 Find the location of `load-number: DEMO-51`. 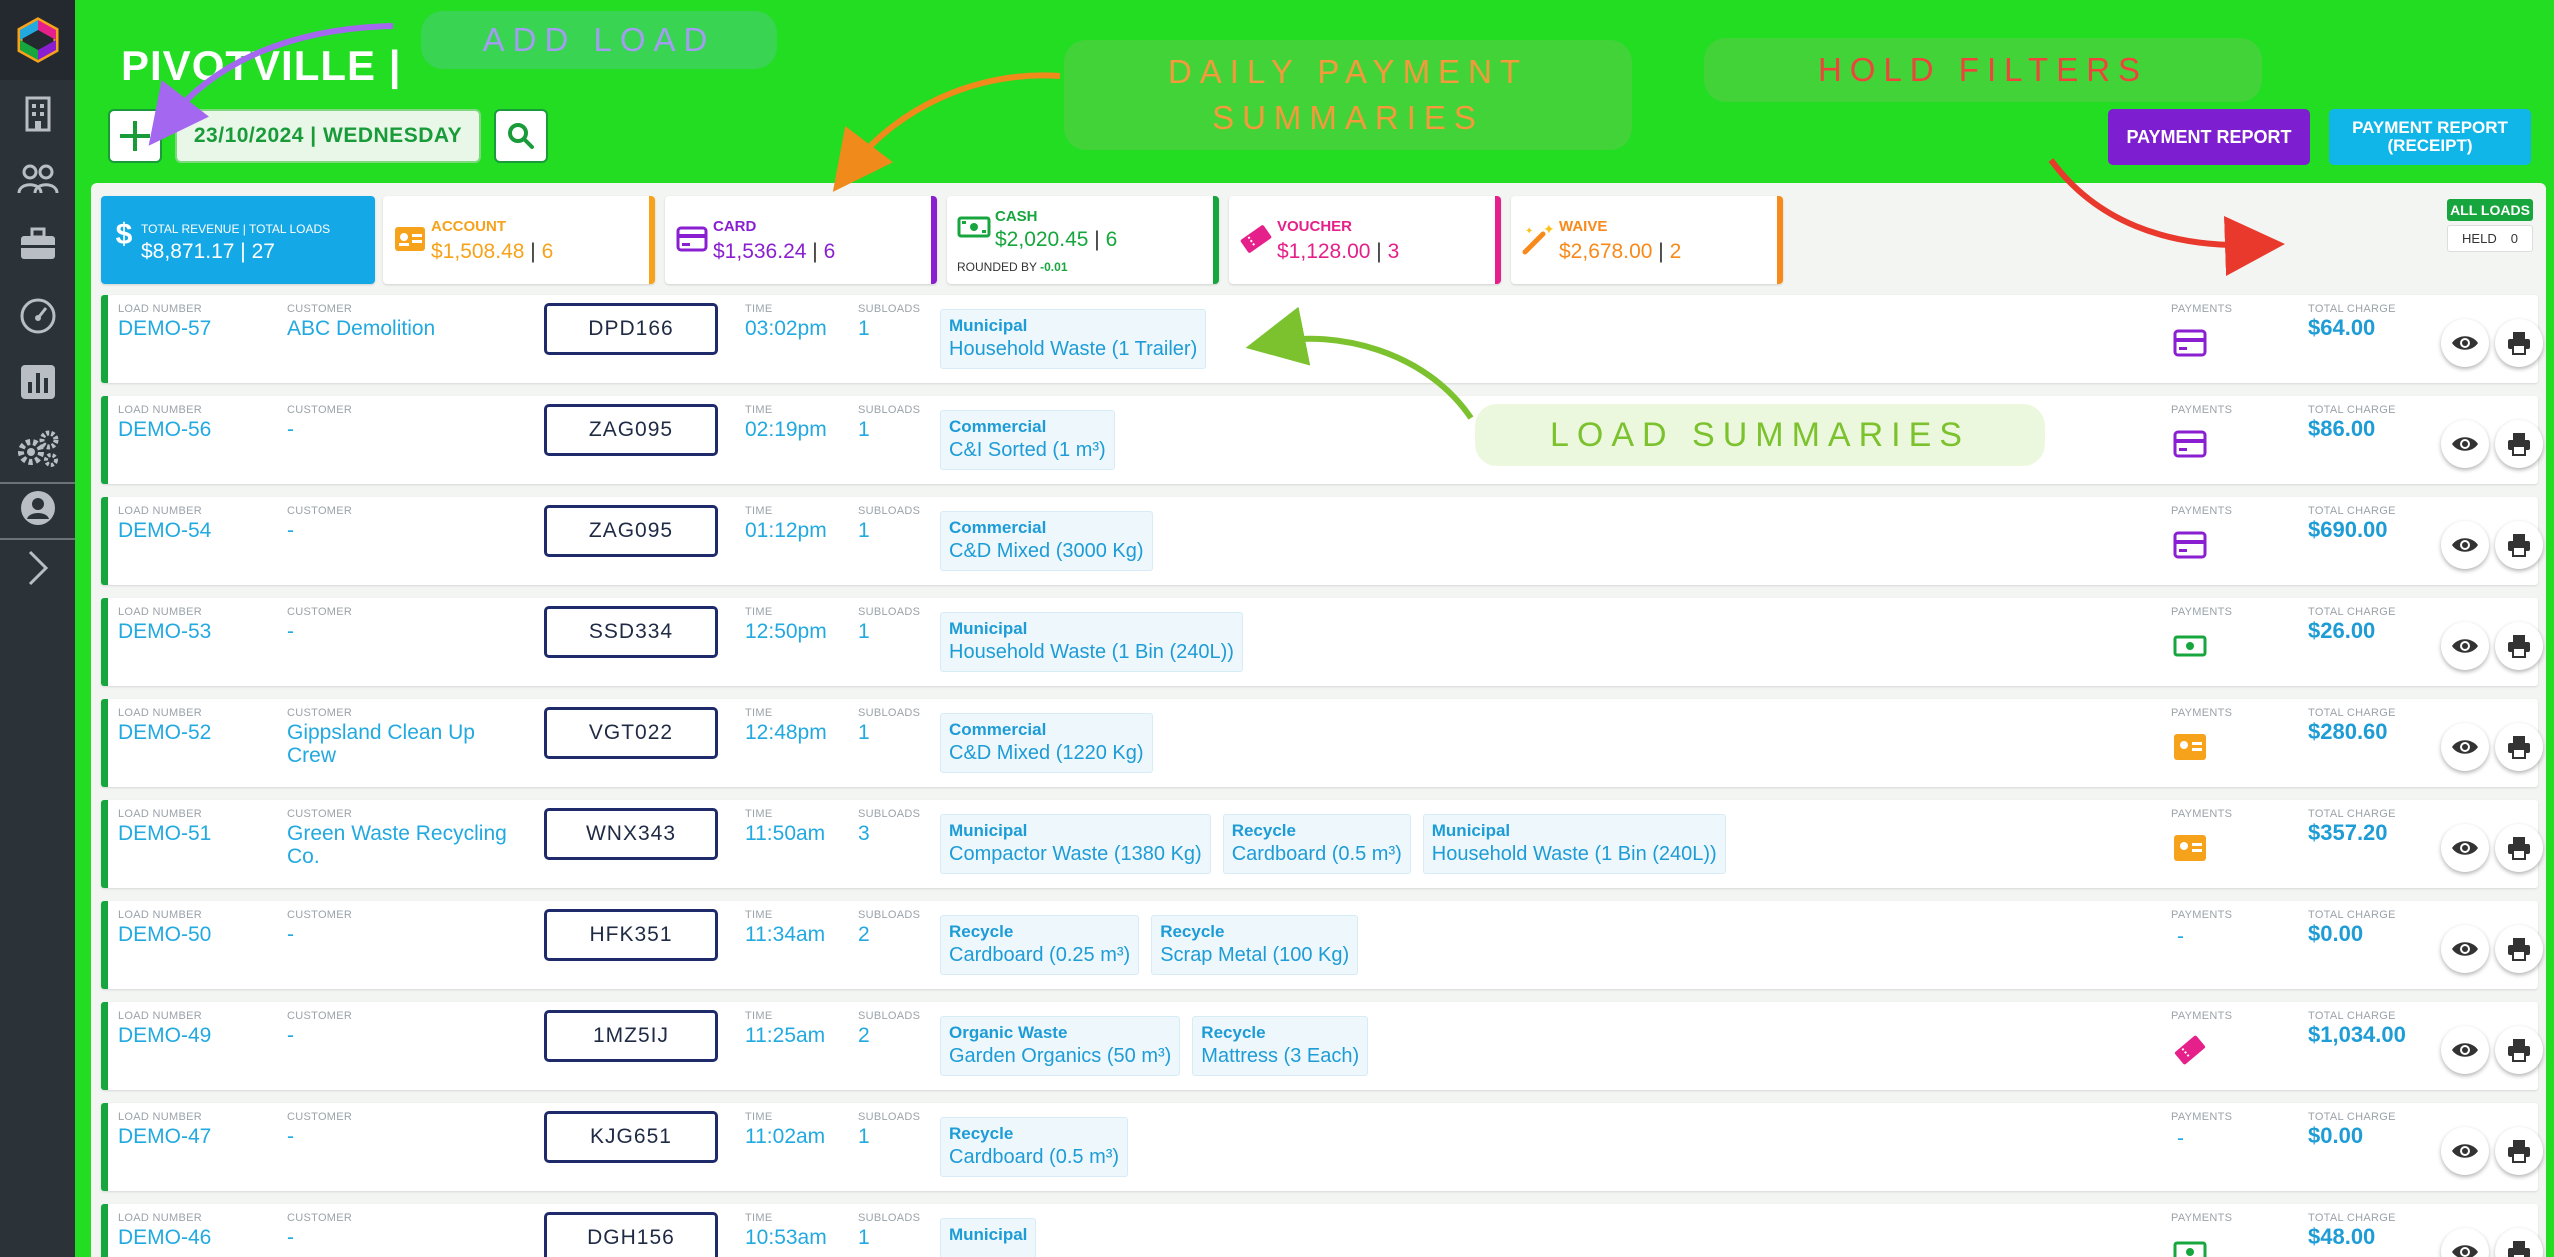

load-number: DEMO-51 is located at coordinates (164, 834).